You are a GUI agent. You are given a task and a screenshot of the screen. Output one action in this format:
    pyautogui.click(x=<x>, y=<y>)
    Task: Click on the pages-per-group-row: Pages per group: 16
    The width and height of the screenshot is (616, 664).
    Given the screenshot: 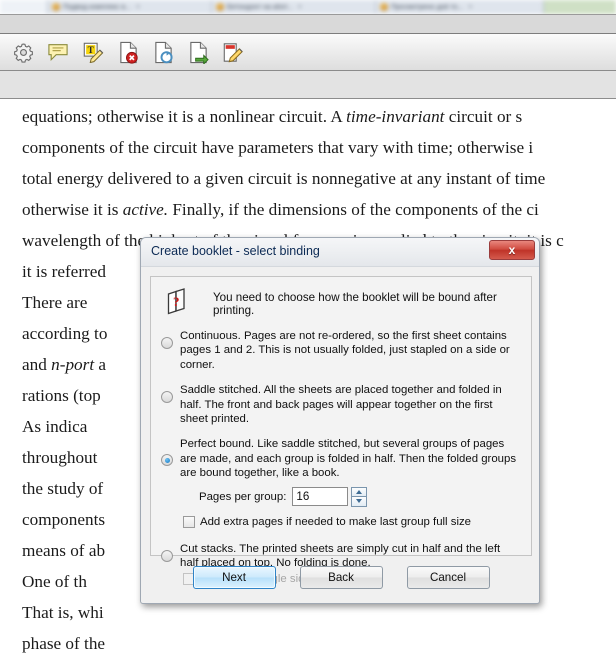 What is the action you would take?
    pyautogui.click(x=365, y=496)
    